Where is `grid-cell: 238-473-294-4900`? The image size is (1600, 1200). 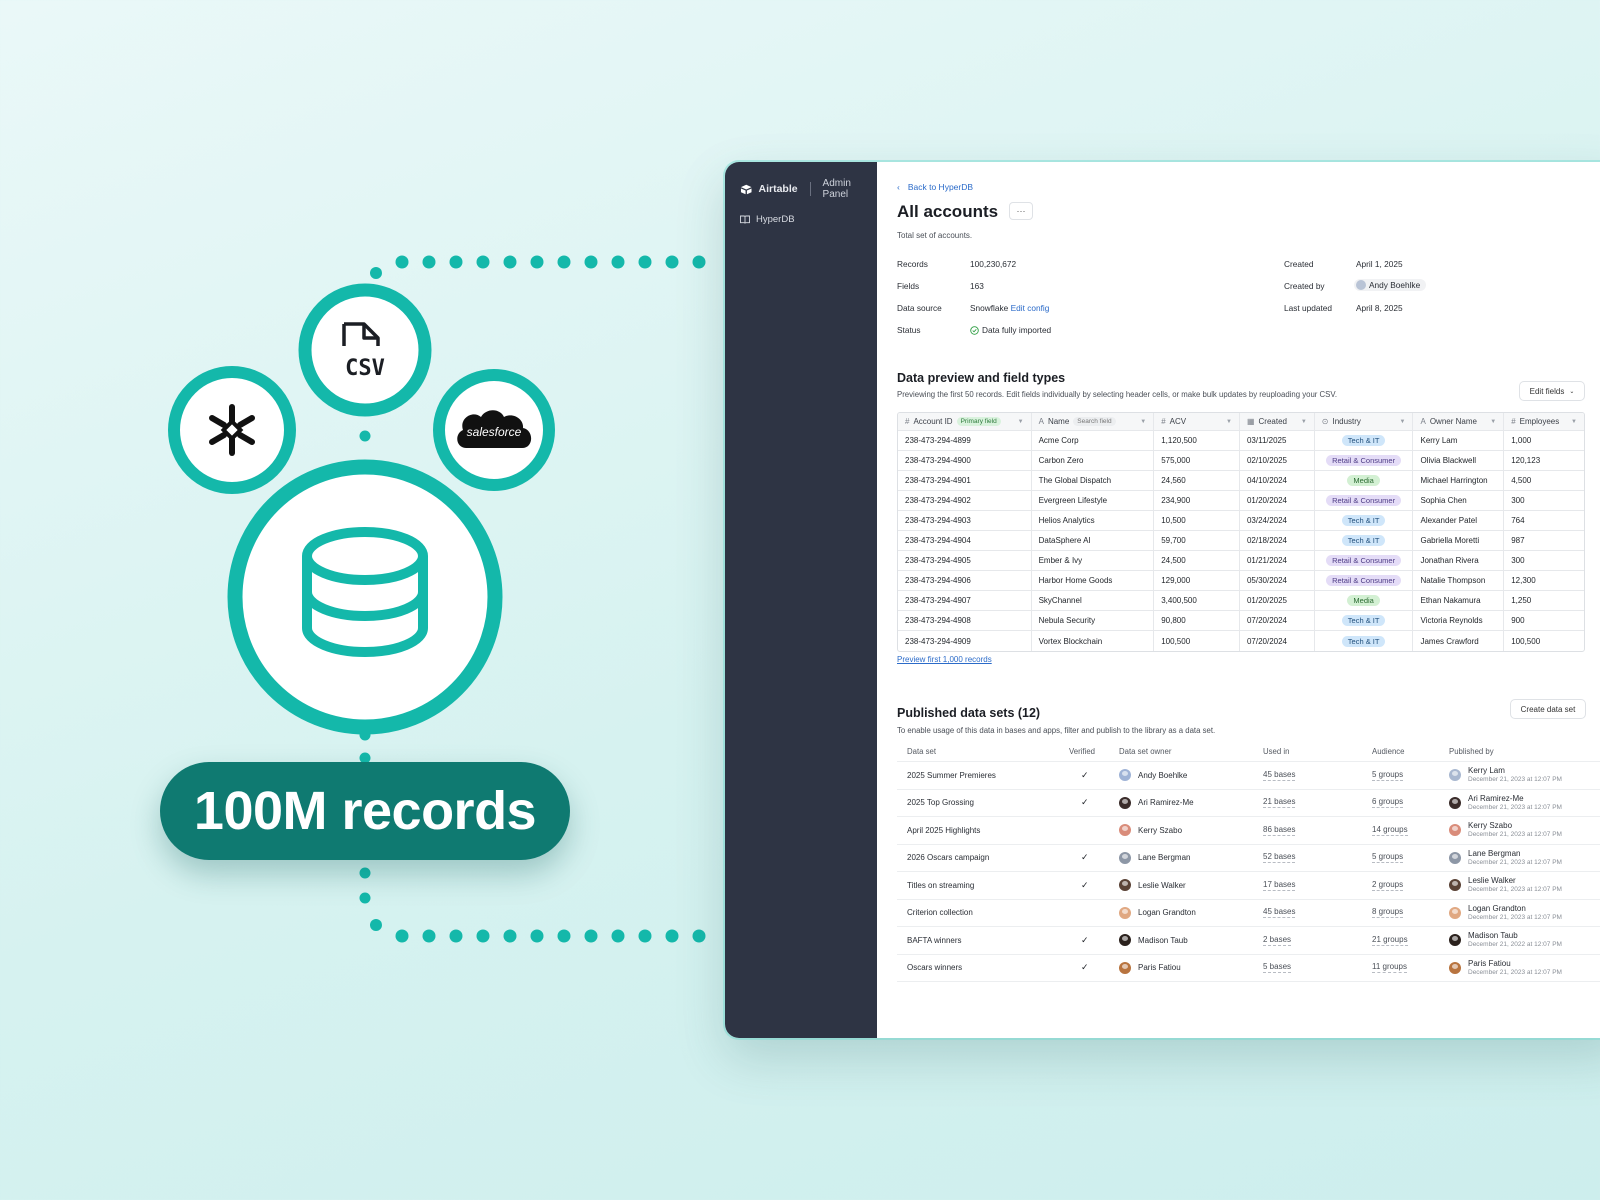
grid-cell: 238-473-294-4900 is located at coordinates (965, 460).